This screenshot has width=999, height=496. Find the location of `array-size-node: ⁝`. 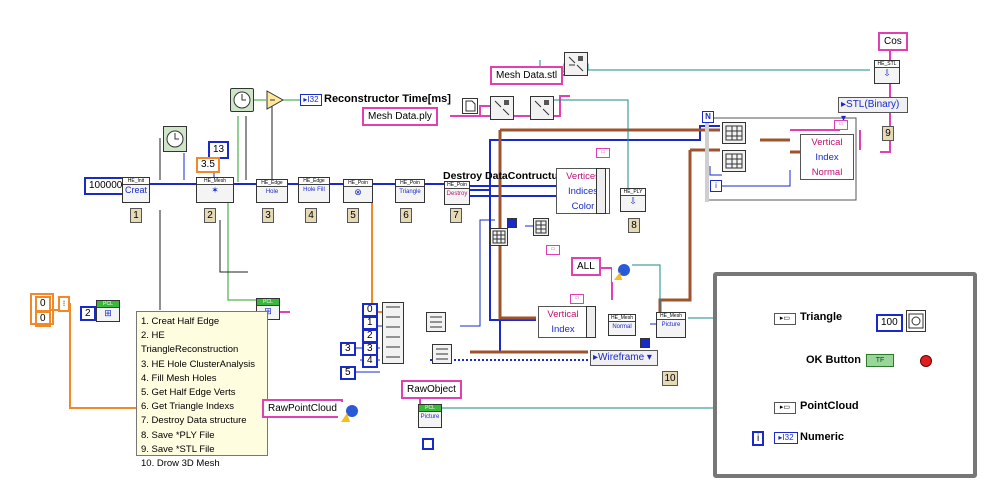

array-size-node: ⁝ is located at coordinates (64, 304).